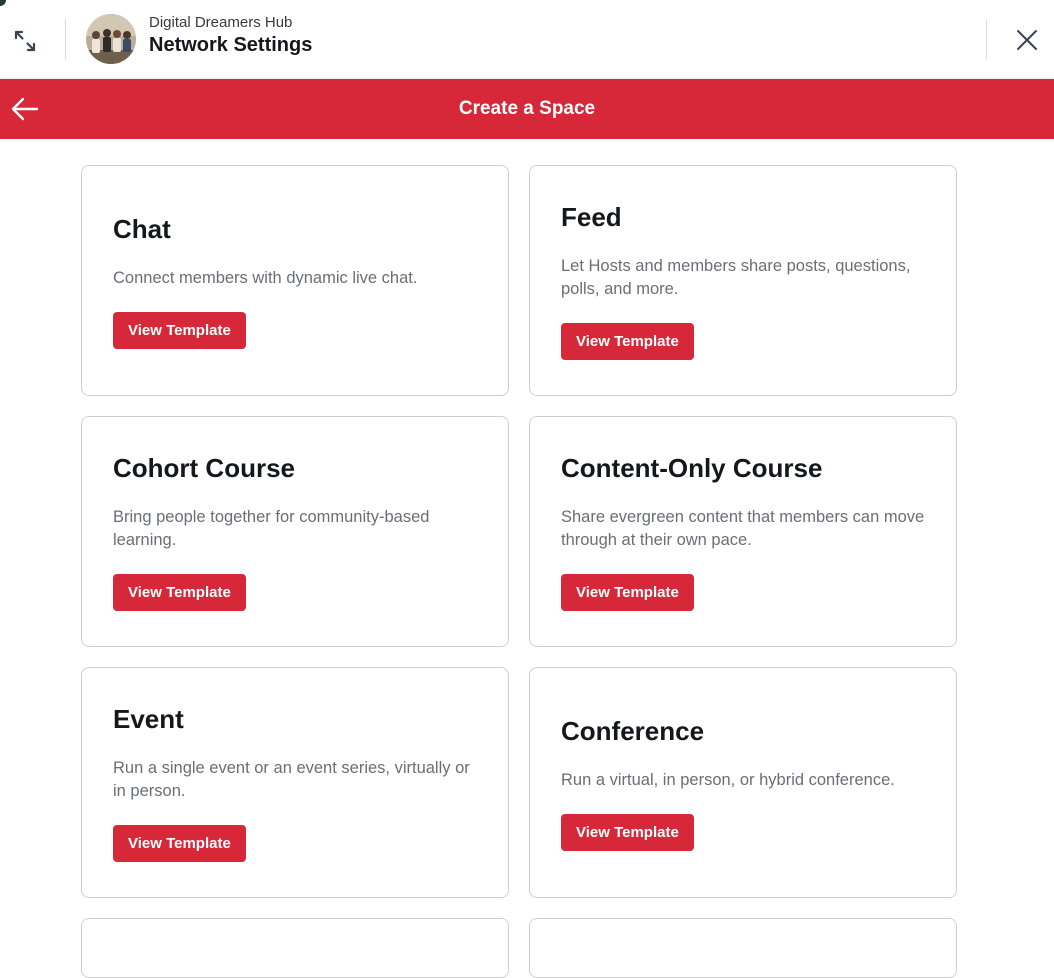 Image resolution: width=1054 pixels, height=978 pixels. What do you see at coordinates (527, 39) in the screenshot?
I see `top-bar: Digital Dreamers Hub Network Settings` at bounding box center [527, 39].